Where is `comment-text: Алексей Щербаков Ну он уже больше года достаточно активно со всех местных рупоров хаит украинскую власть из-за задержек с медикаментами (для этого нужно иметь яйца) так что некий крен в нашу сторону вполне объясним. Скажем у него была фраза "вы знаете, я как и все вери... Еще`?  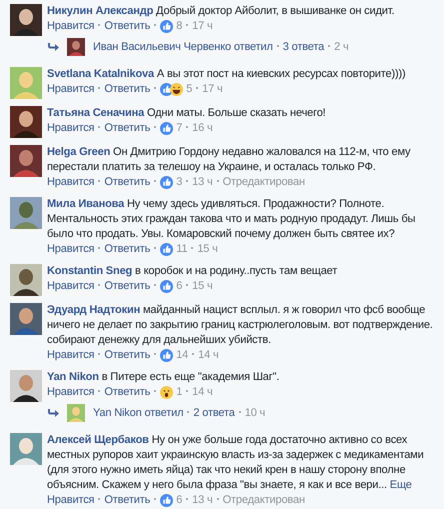 comment-text: Алексей Щербаков Ну он уже больше года достаточно активно со всех местных рупоров хаит украинскую власть из-за задержек с медикаментами (для этого нужно иметь яйца) так что некий крен в нашу сторону вполне объясним. Скажем у него была фраза "вы знаете, я как и все вери... Еще is located at coordinates (236, 463).